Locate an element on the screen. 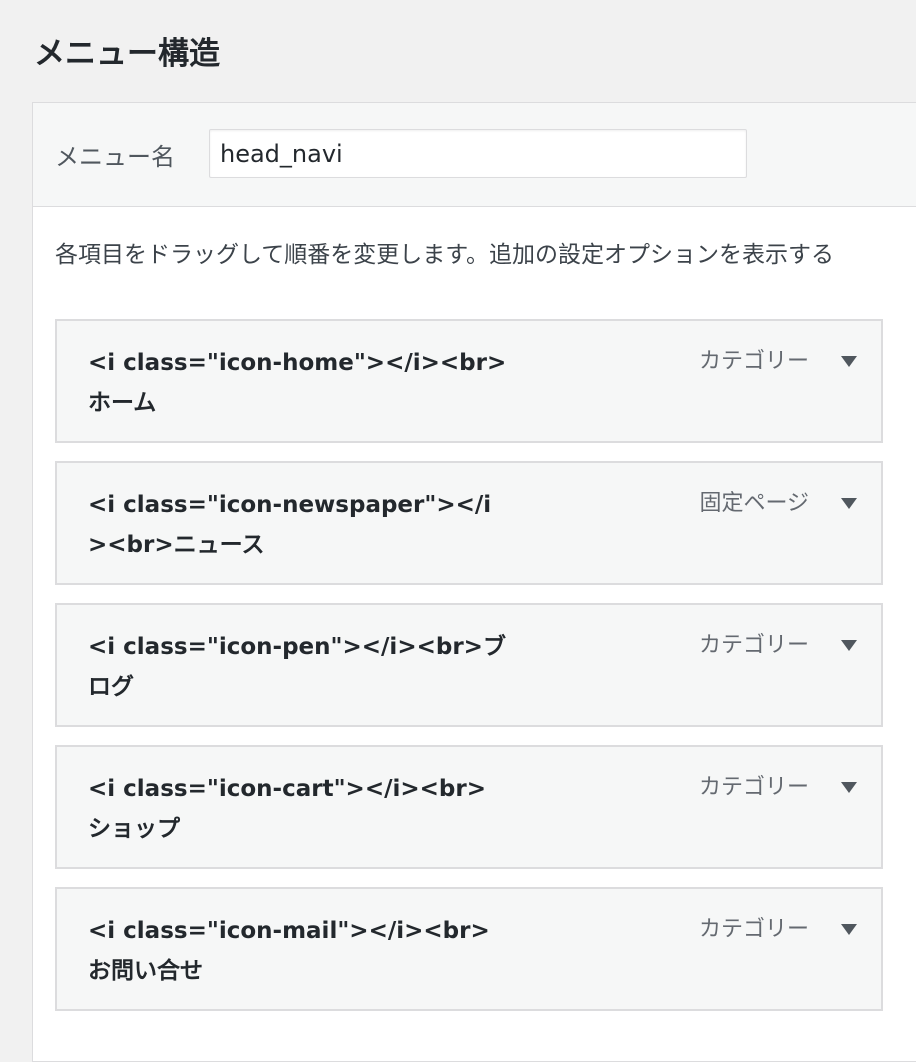  menu-item-shop: <i class="icon-cart"></i><br>ショップ カテゴリー is located at coordinates (469, 807).